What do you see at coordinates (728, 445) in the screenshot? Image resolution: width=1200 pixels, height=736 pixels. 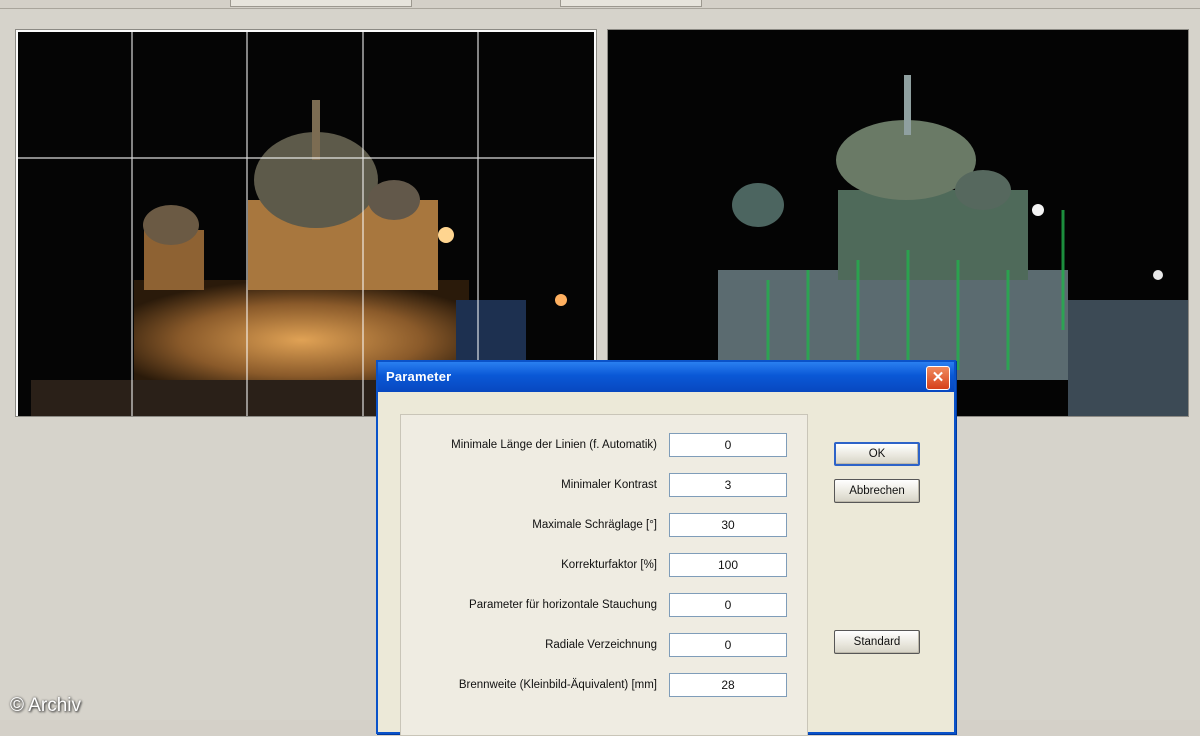 I see `min-line-length-input` at bounding box center [728, 445].